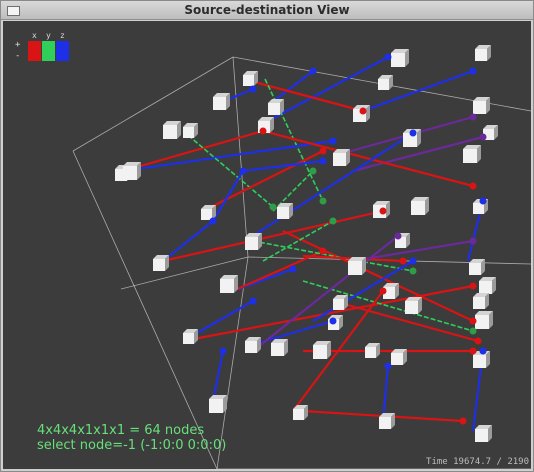  What do you see at coordinates (477, 462) in the screenshot?
I see `time-readout: Time 19674.7 / 2190` at bounding box center [477, 462].